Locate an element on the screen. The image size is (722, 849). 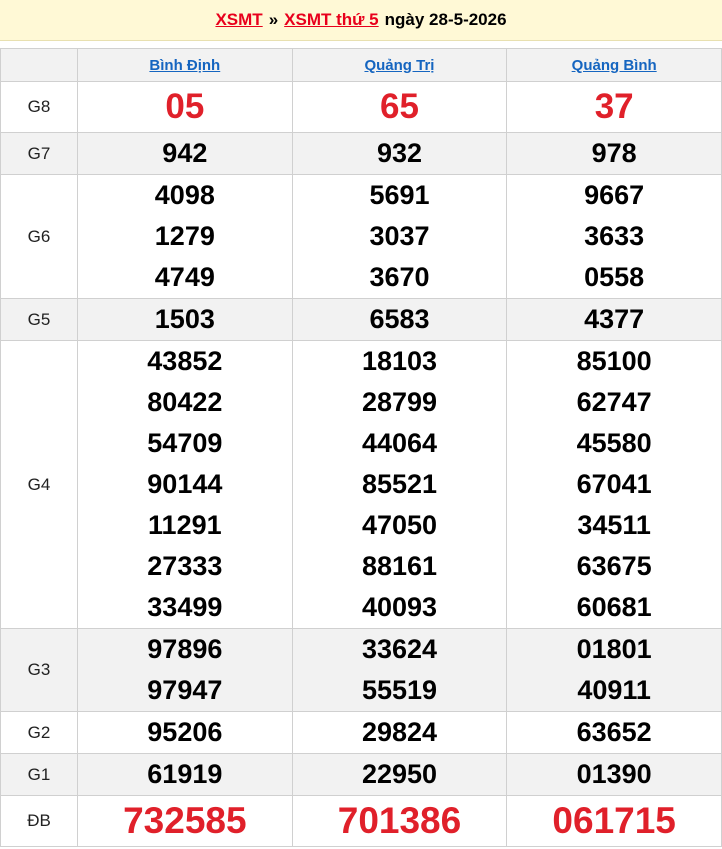
prize-row: G5 1503 6583 4377 is located at coordinates (361, 319).